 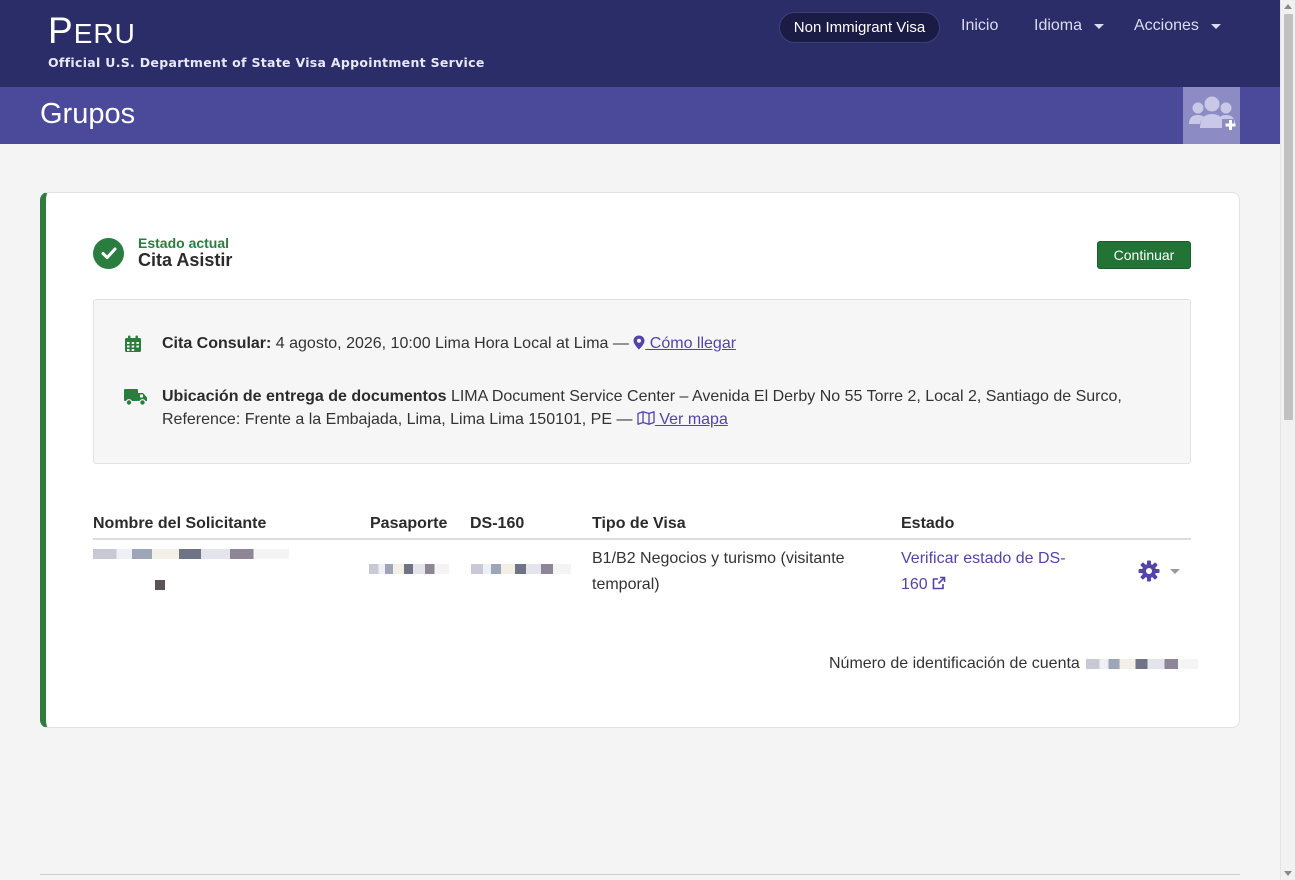 I want to click on scroll-down-arrow, so click(x=1288, y=873).